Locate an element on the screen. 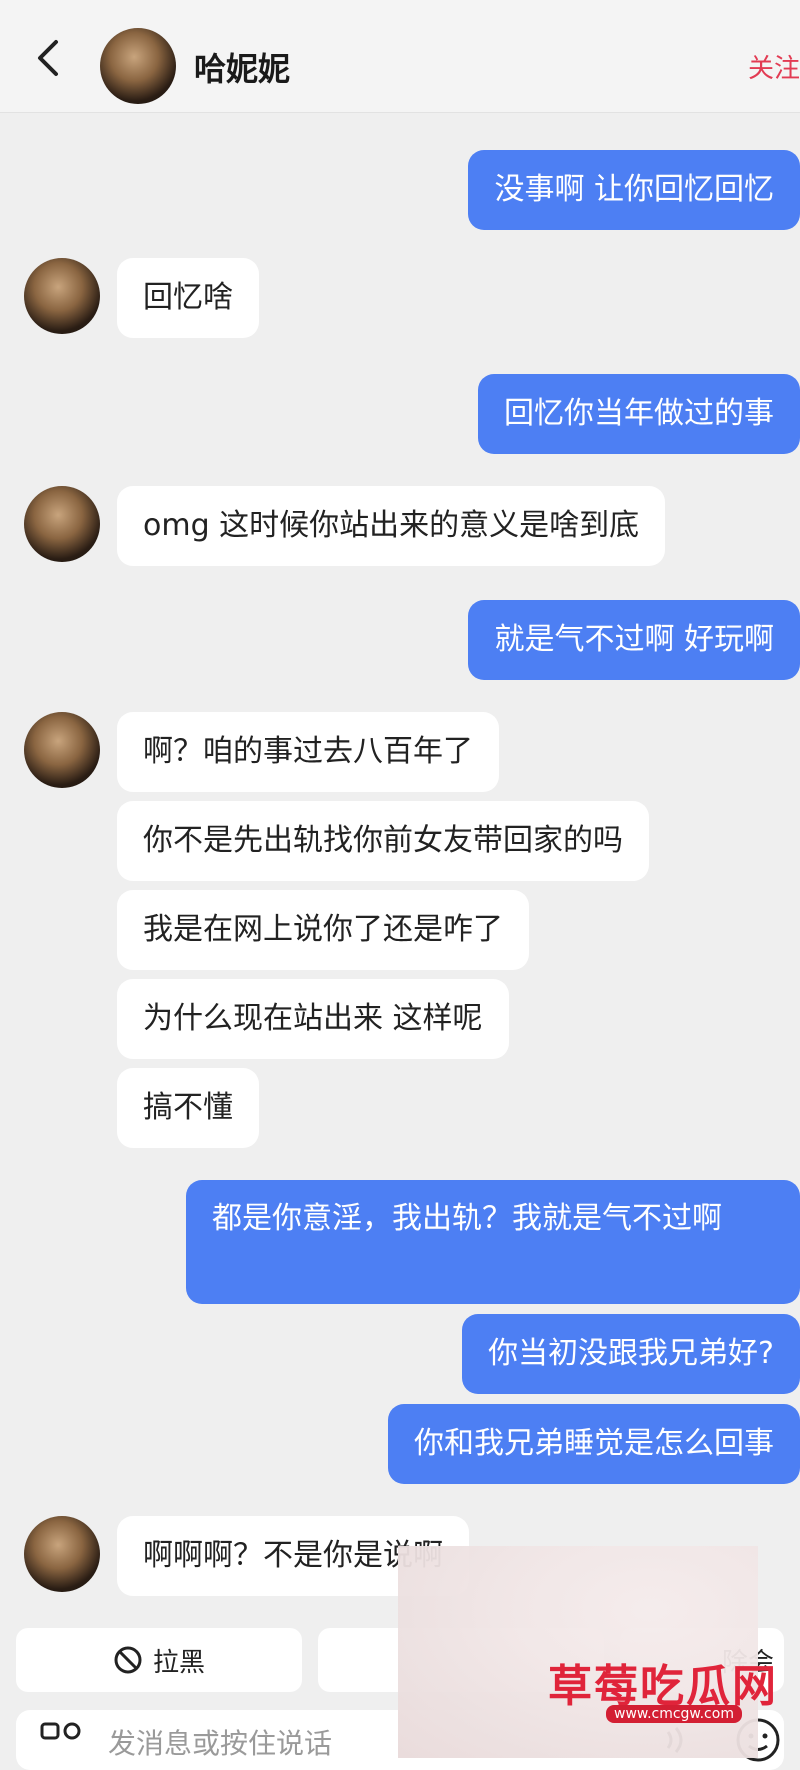 The width and height of the screenshot is (800, 1770). chevron-left-icon is located at coordinates (48, 58).